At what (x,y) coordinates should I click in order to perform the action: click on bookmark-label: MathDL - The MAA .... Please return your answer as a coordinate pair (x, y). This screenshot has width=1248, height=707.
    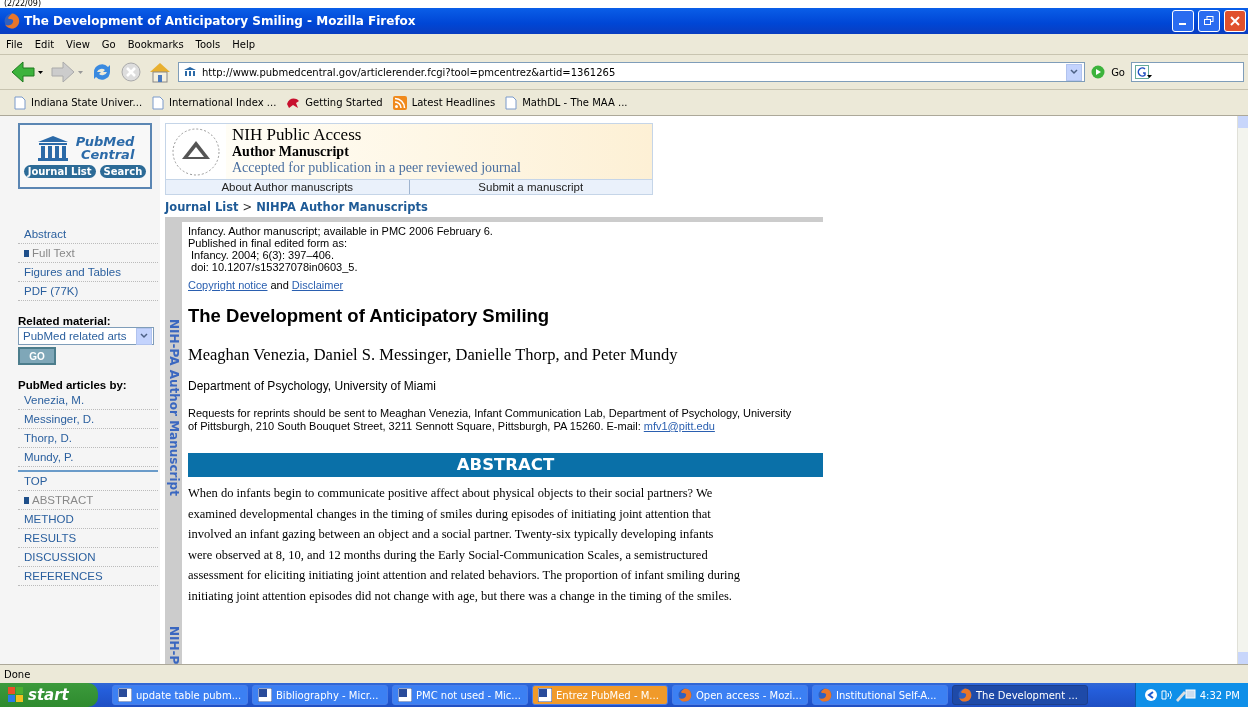
    Looking at the image, I should click on (575, 102).